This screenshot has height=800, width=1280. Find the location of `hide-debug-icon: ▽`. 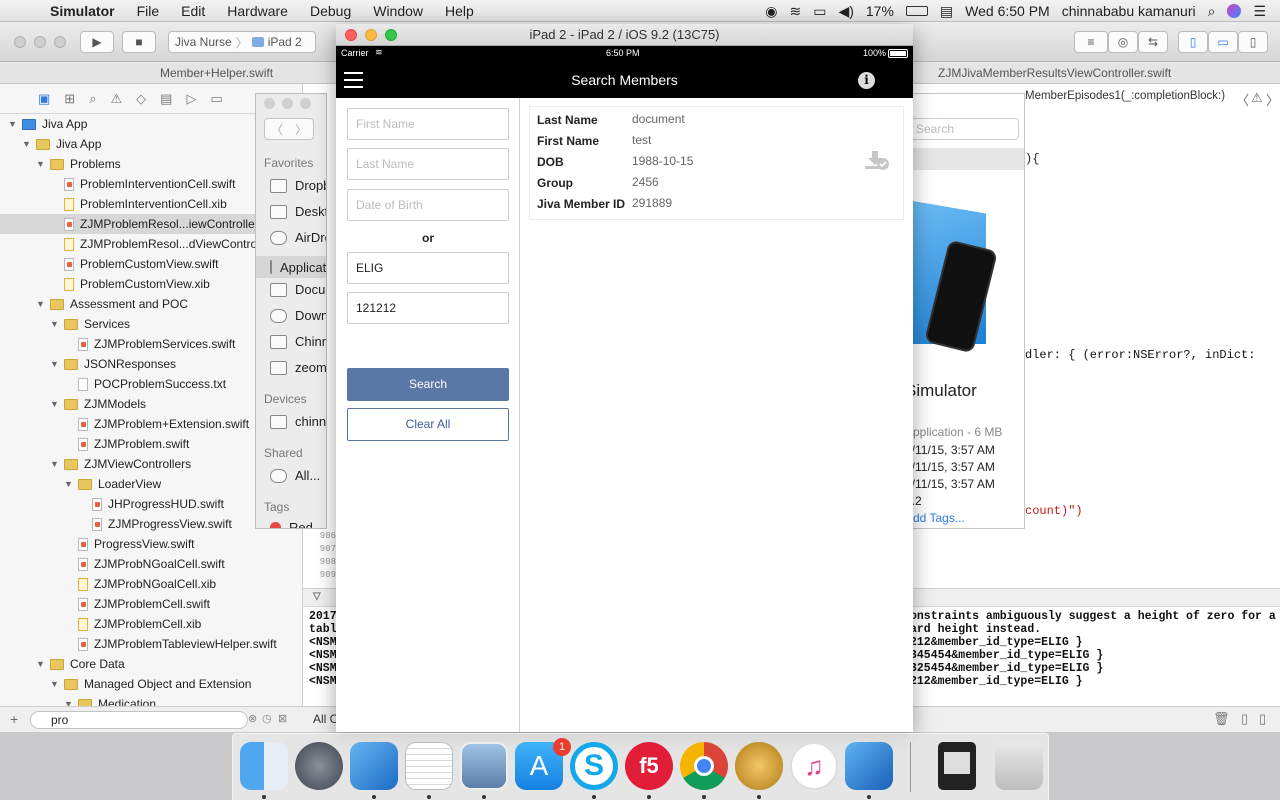

hide-debug-icon: ▽ is located at coordinates (317, 596).